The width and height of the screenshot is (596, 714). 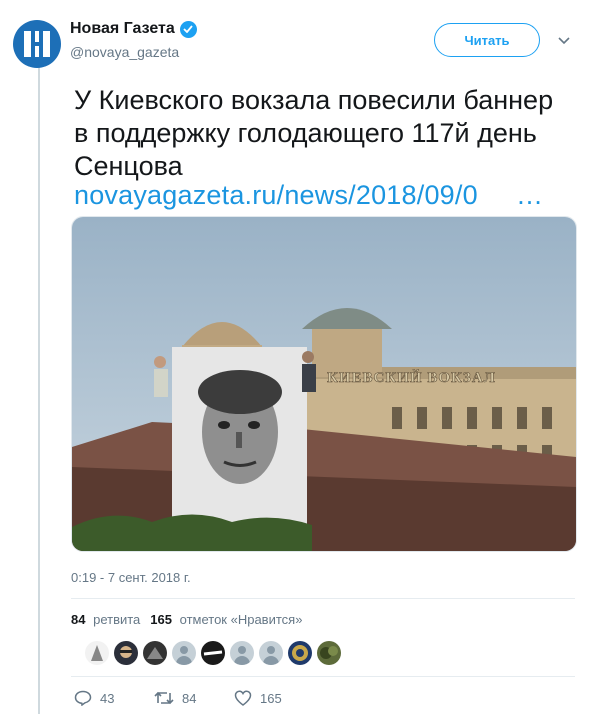 I want to click on retweet-action: 84, so click(x=194, y=698).